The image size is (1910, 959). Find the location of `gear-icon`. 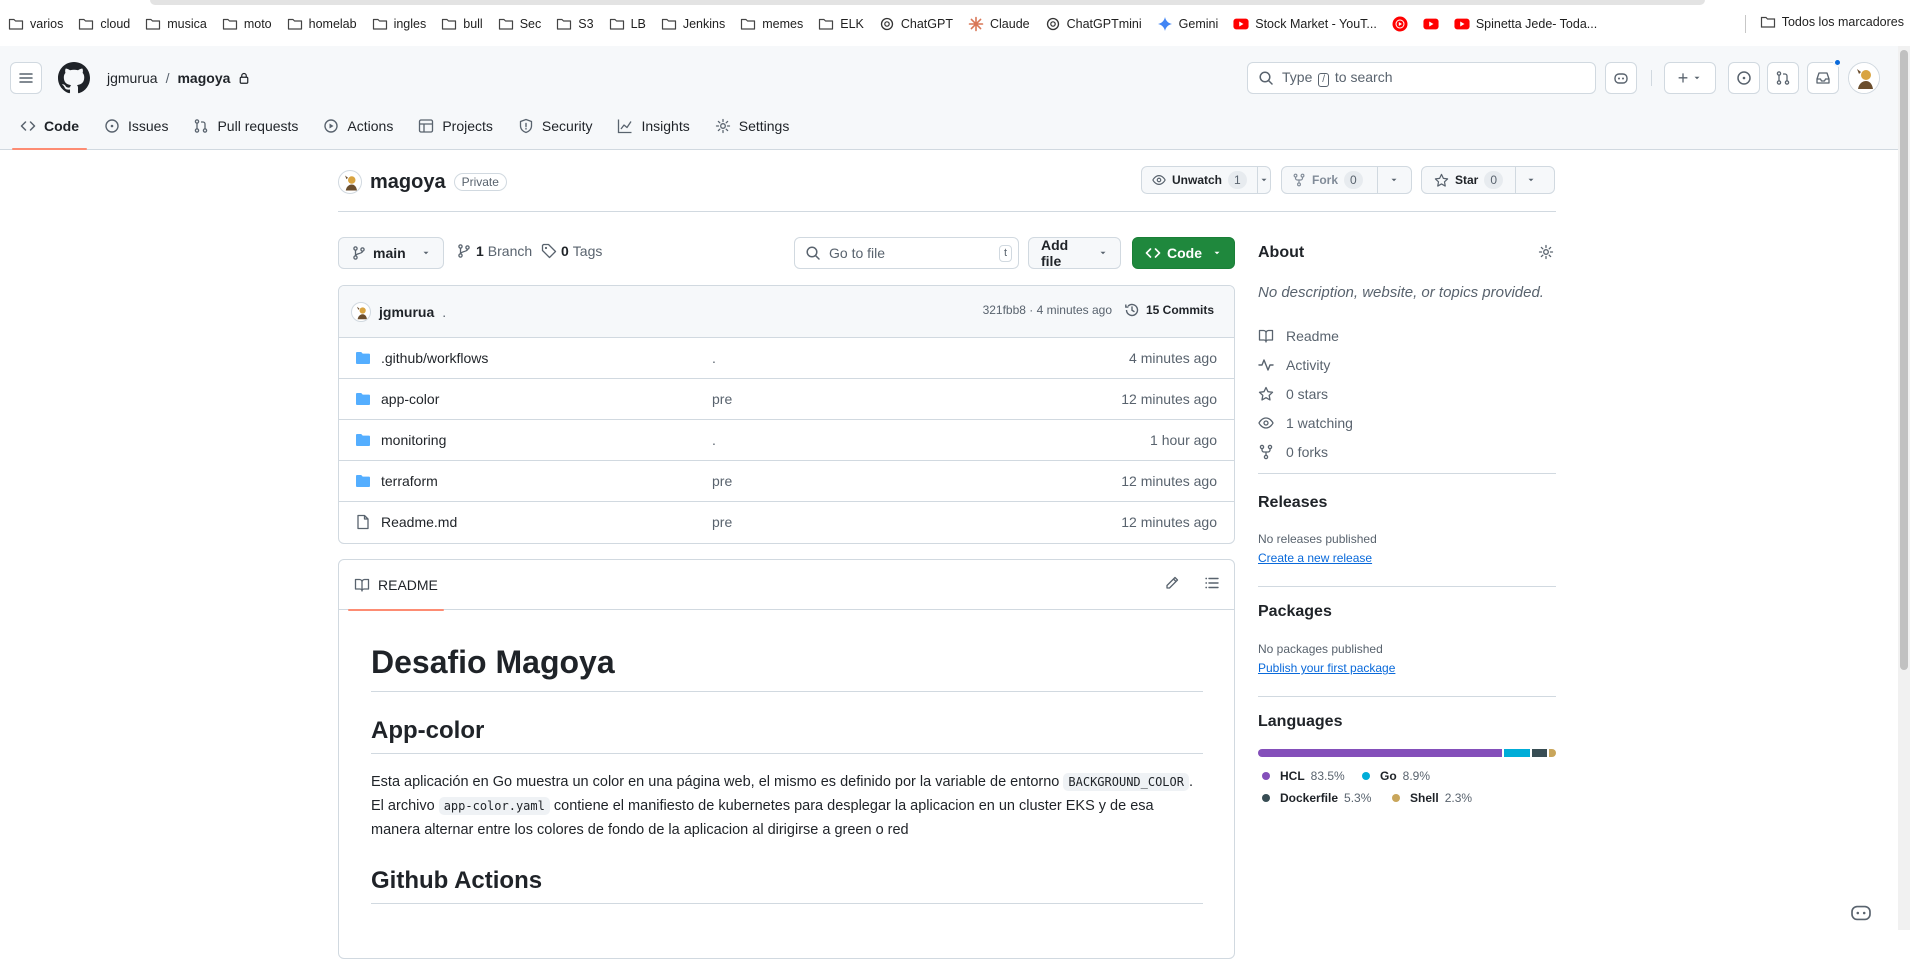

gear-icon is located at coordinates (1546, 252).